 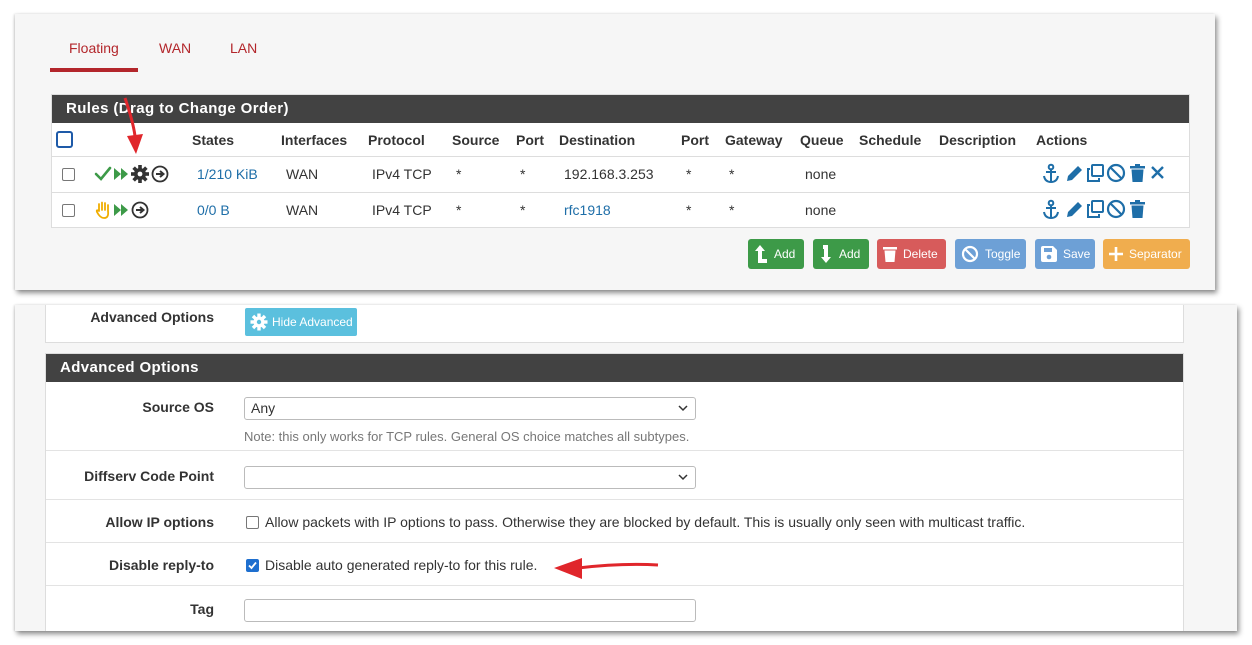 What do you see at coordinates (161, 565) in the screenshot?
I see `disable-reply-to-label: Disable reply-to` at bounding box center [161, 565].